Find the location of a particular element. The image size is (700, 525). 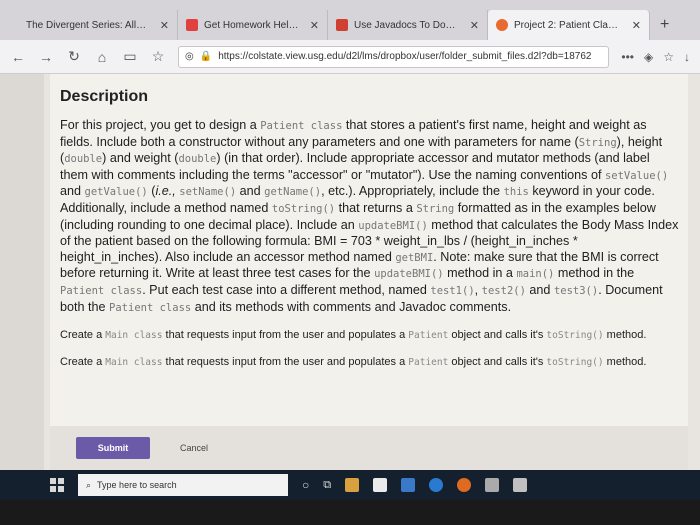

app-icon is located at coordinates (520, 485).